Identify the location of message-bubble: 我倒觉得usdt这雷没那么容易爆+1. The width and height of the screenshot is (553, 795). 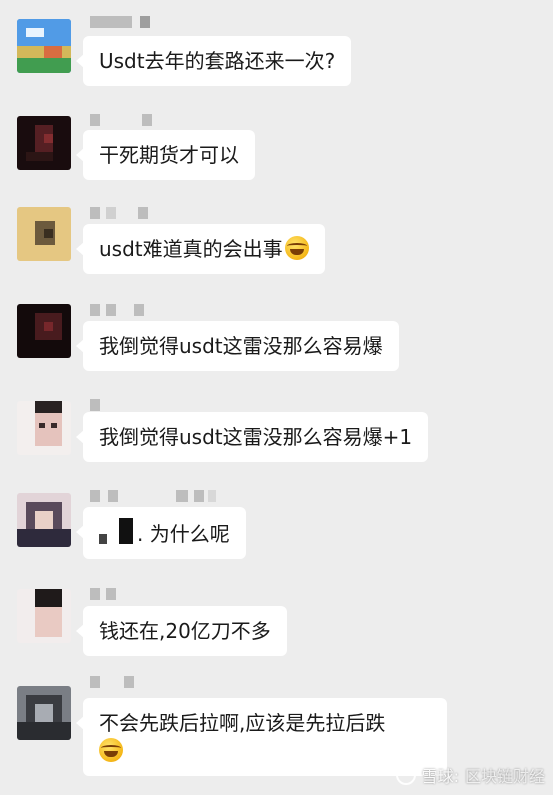
(252, 437).